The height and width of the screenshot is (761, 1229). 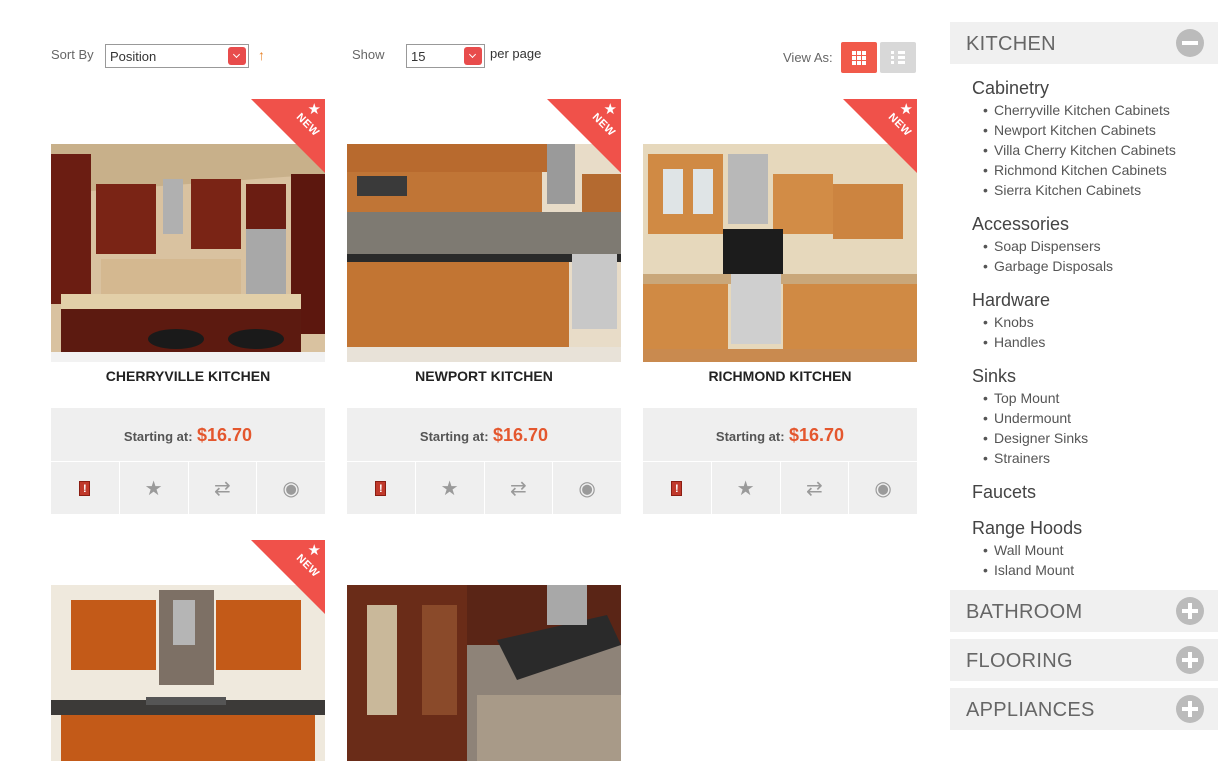 What do you see at coordinates (1100, 130) in the screenshot?
I see `category-link: Newport Kitchen Cabinets` at bounding box center [1100, 130].